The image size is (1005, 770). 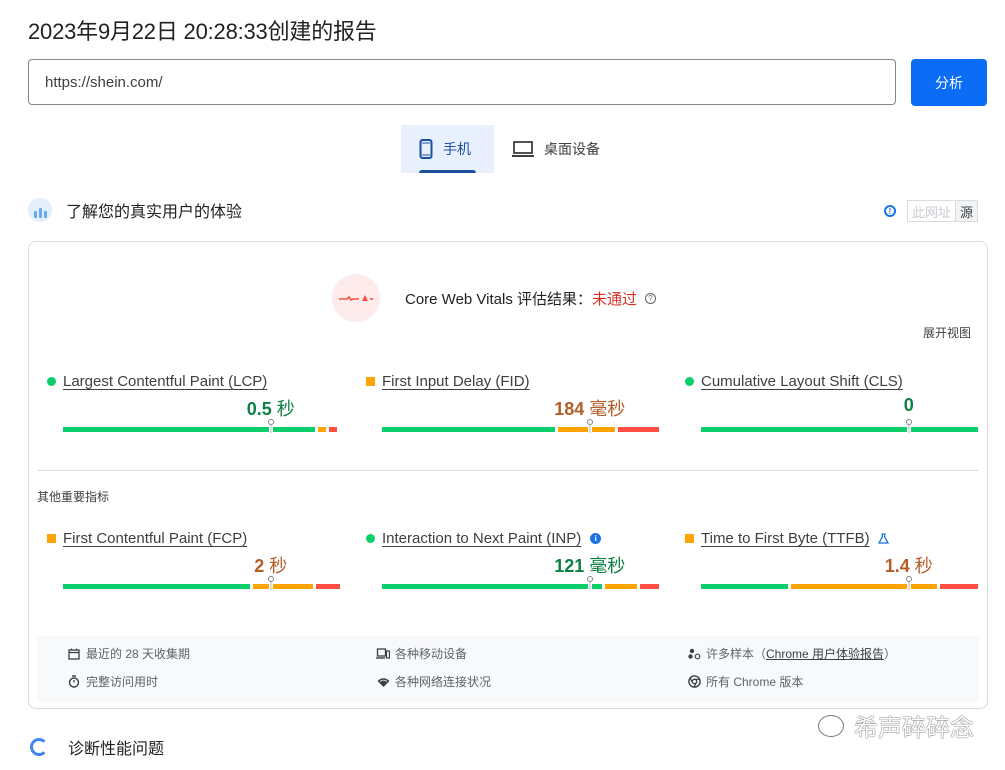 I want to click on analyze-button: 分析, so click(x=949, y=82).